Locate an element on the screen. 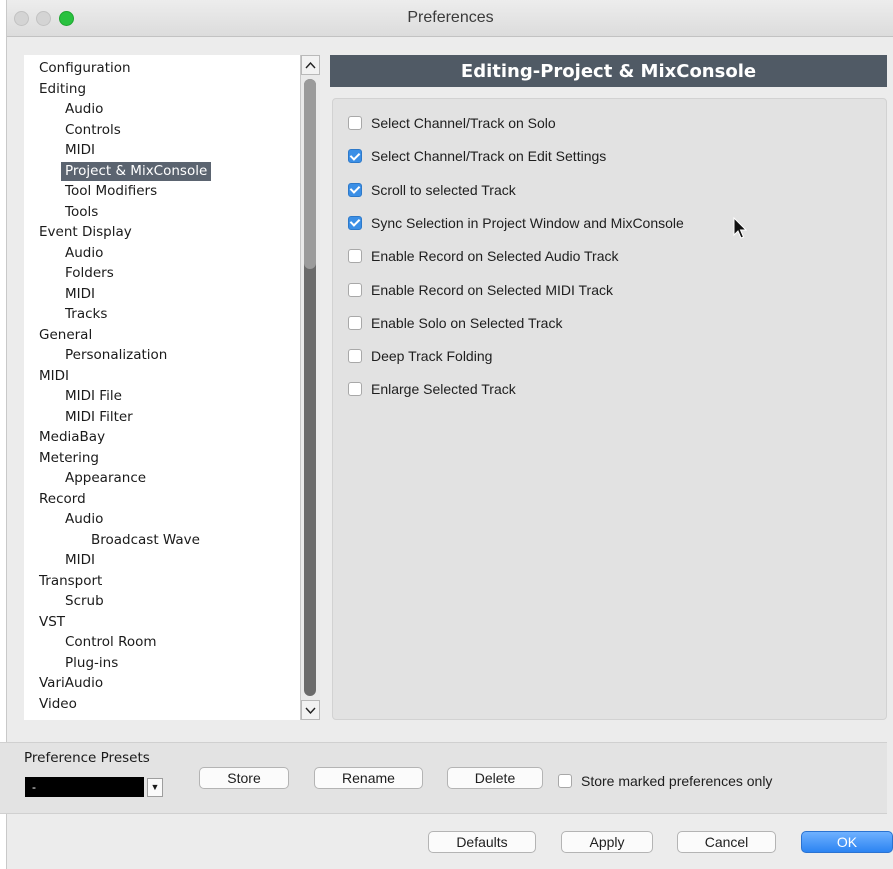 The image size is (893, 869). chevron-up-icon is located at coordinates (310, 64).